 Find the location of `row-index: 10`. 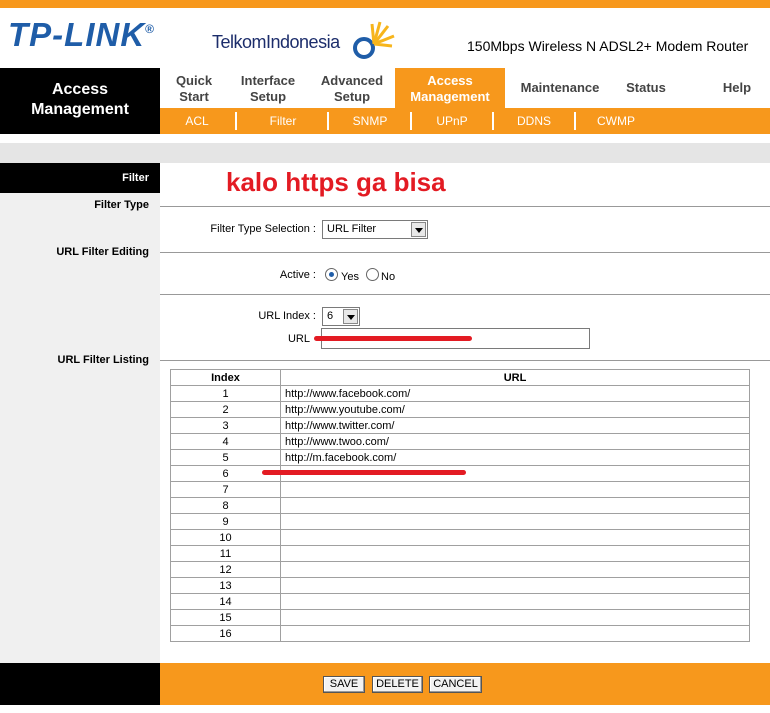

row-index: 10 is located at coordinates (225, 537).